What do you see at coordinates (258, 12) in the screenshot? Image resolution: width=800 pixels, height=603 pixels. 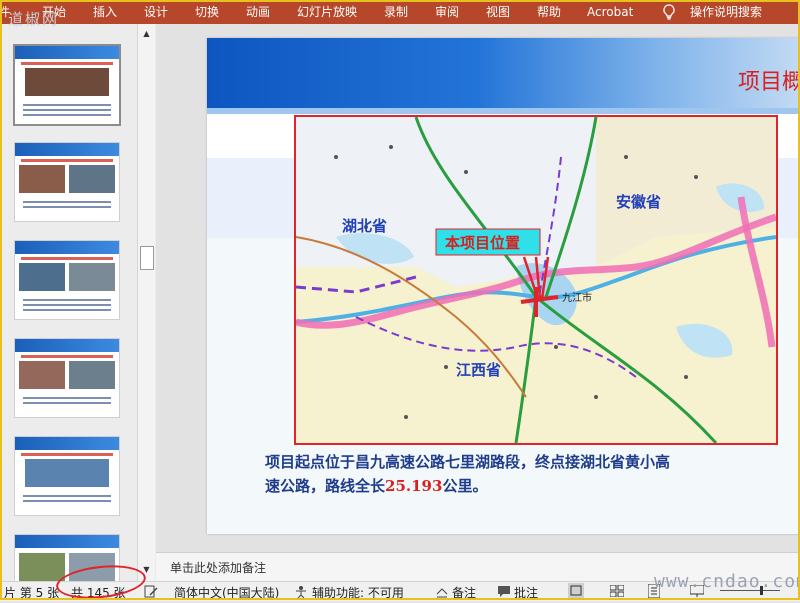 I see `tab-animations: 动画` at bounding box center [258, 12].